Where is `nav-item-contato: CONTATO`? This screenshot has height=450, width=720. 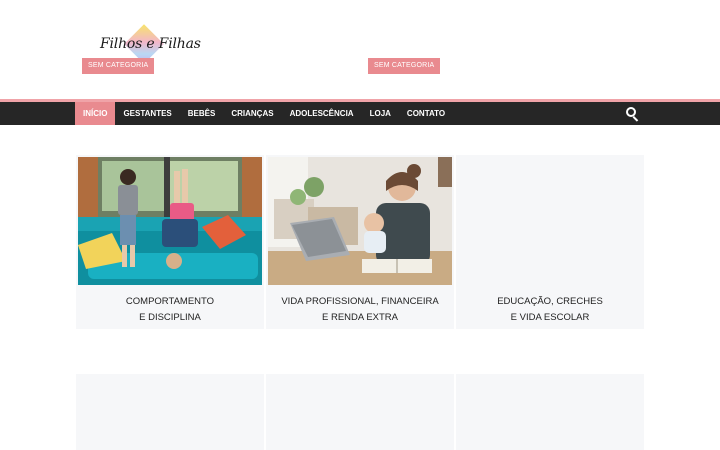 nav-item-contato: CONTATO is located at coordinates (426, 113).